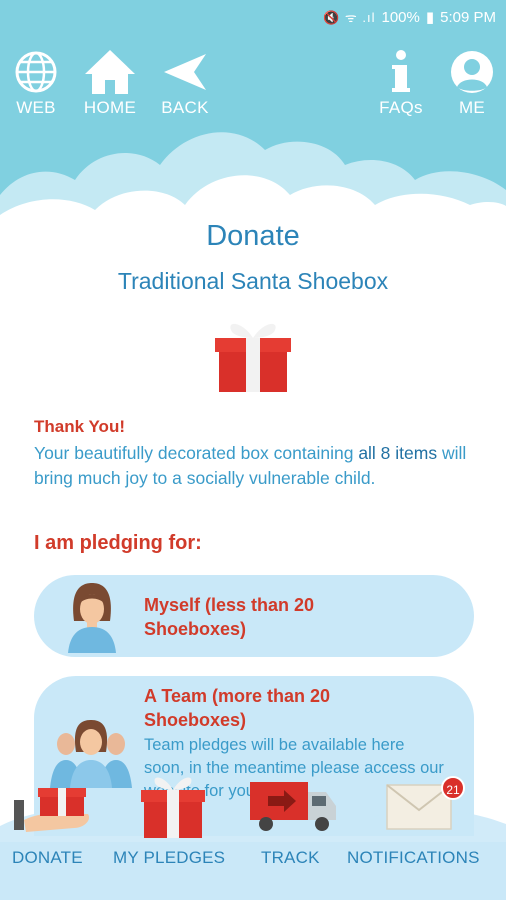  I want to click on tab-notifications: NOTIFICATIONS, so click(413, 858).